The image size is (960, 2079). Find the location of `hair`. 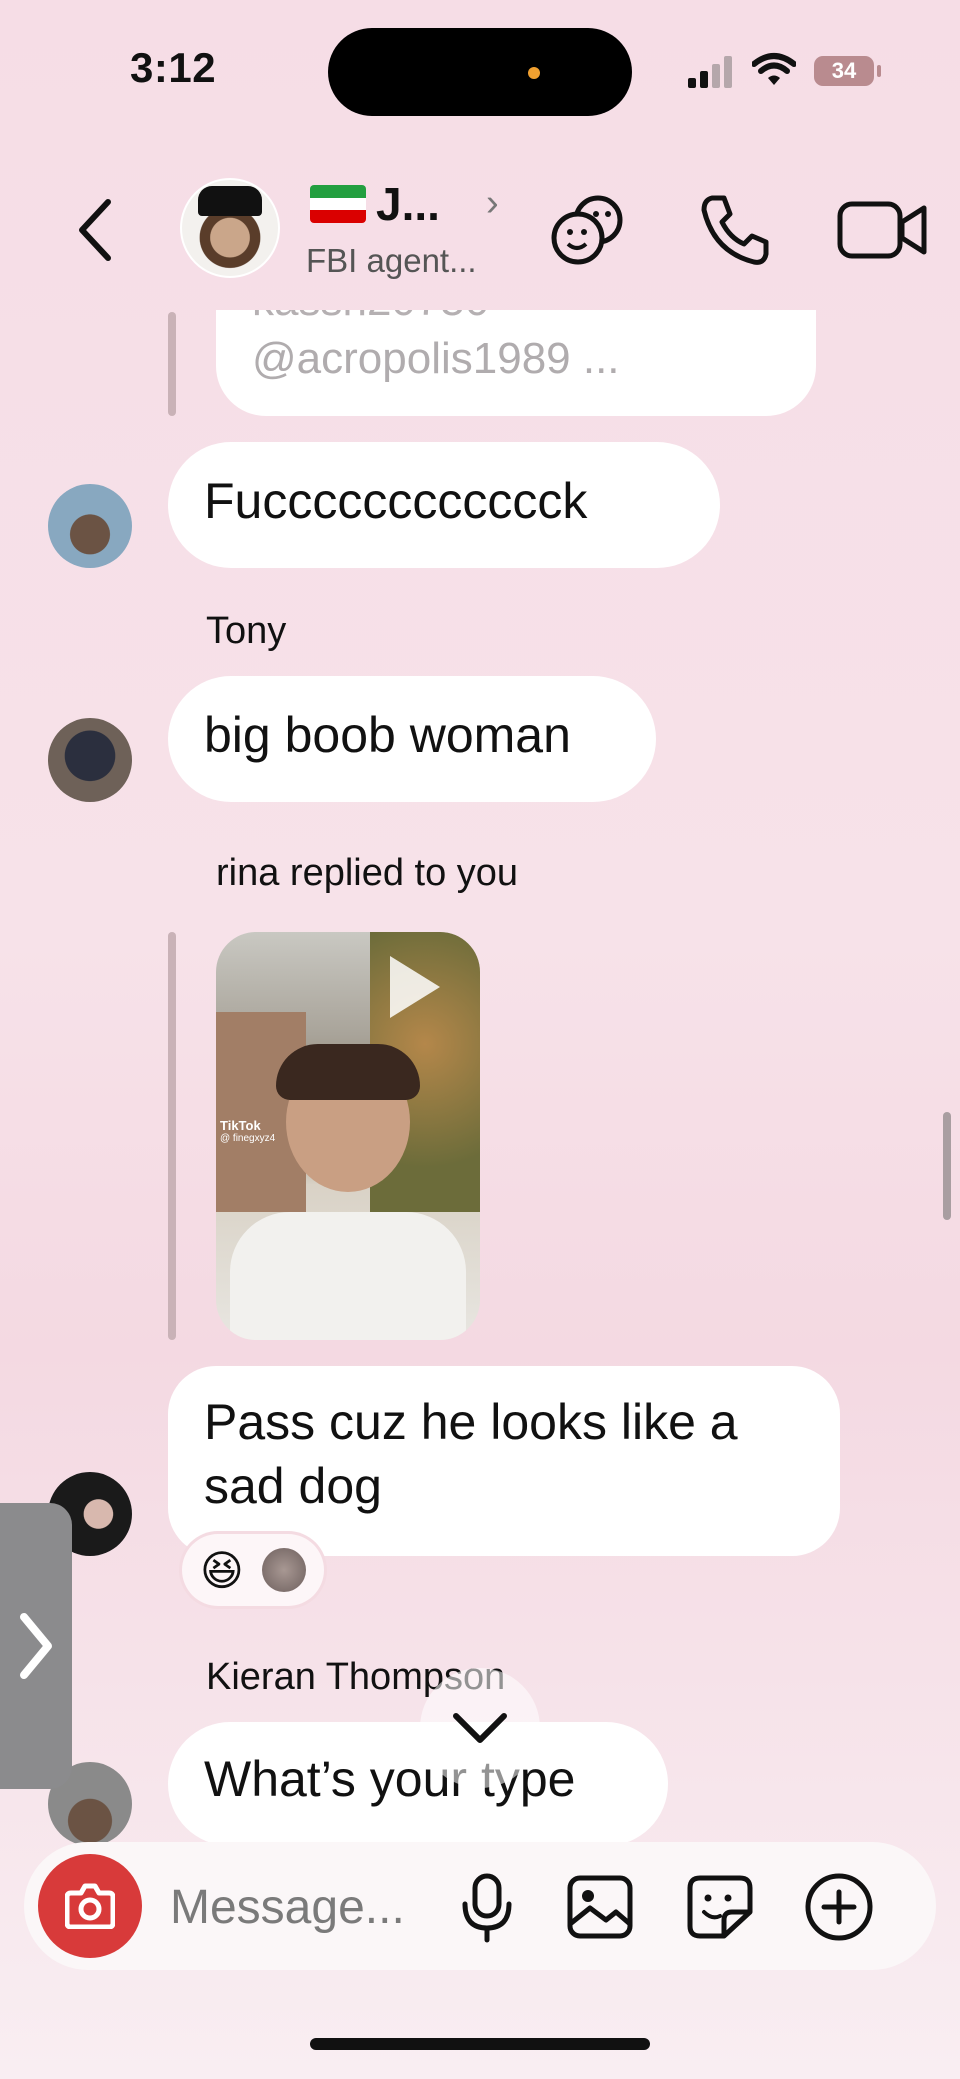

hair is located at coordinates (348, 1072).